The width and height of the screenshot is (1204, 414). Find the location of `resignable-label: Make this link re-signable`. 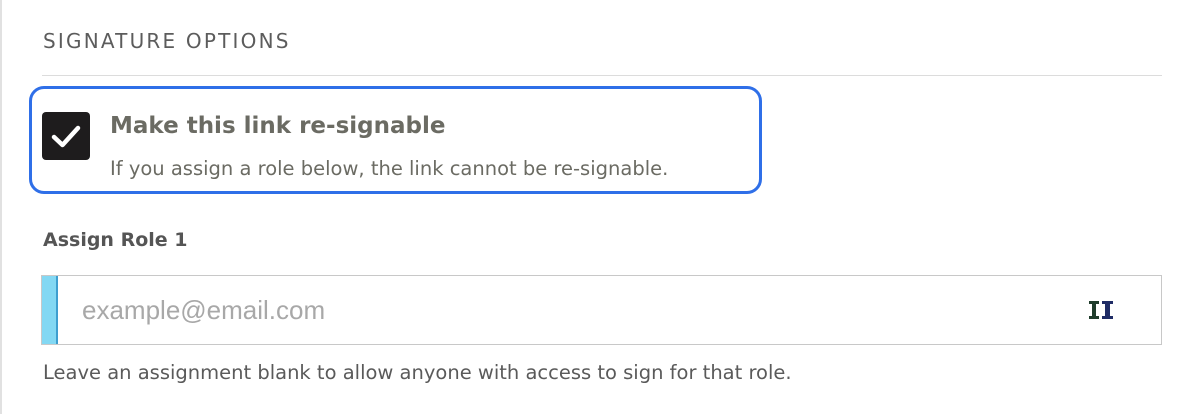

resignable-label: Make this link re-signable is located at coordinates (277, 126).